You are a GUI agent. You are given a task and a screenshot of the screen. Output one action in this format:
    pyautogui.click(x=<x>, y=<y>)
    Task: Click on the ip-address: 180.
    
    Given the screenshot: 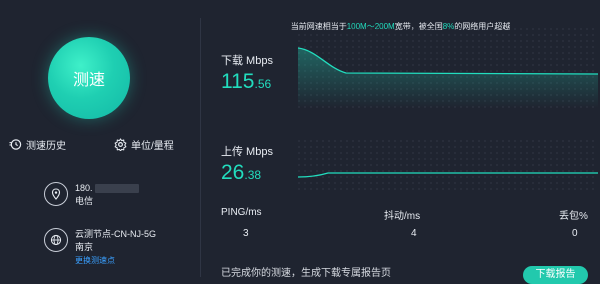 What is the action you would take?
    pyautogui.click(x=84, y=188)
    